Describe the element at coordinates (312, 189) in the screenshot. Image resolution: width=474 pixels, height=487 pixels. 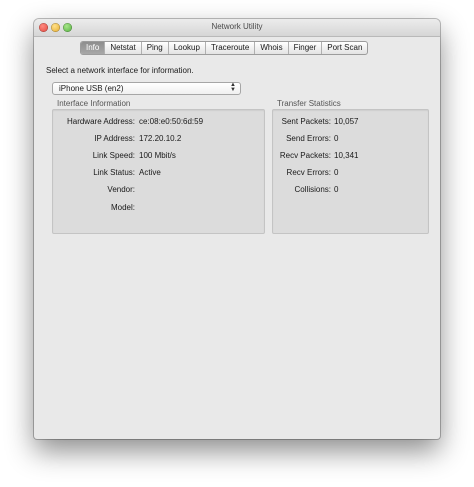
I see `stat-label: Collisions:` at that location.